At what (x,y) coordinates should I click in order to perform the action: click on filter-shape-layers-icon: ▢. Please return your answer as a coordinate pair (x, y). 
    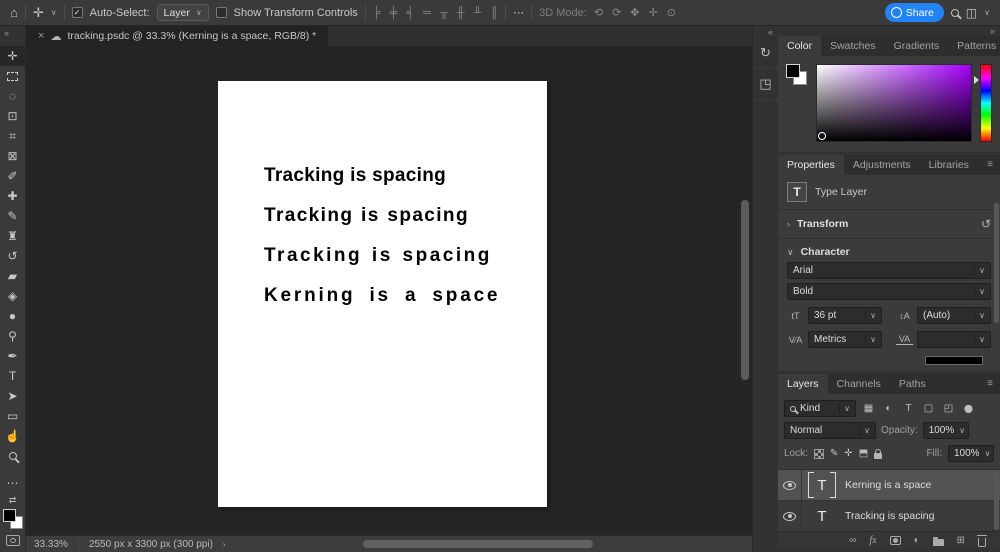
    Looking at the image, I should click on (928, 408).